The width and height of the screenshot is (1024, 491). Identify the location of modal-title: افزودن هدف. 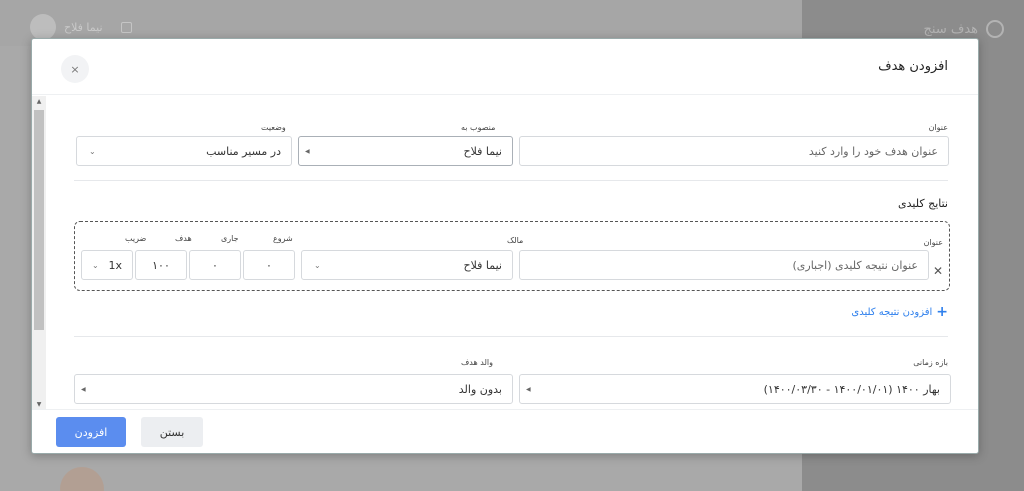
(913, 66).